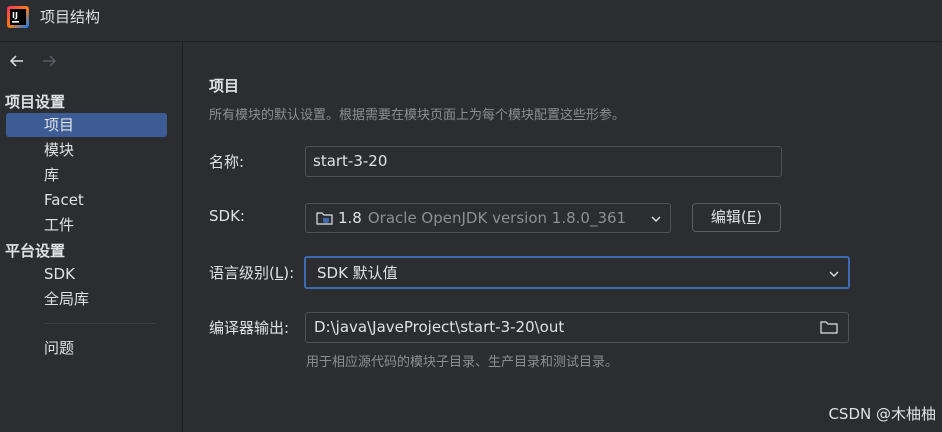 Image resolution: width=942 pixels, height=432 pixels. What do you see at coordinates (86, 348) in the screenshot?
I see `sidebar-item-problems: 问题` at bounding box center [86, 348].